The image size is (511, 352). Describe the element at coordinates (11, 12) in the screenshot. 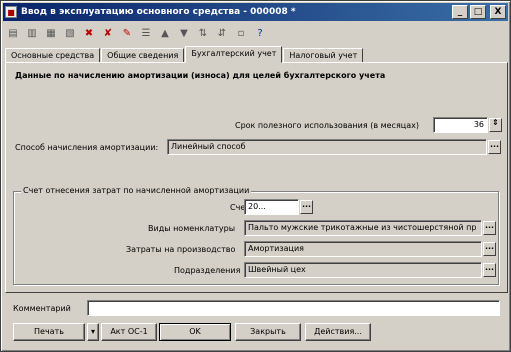

I see `document-icon: ■` at that location.